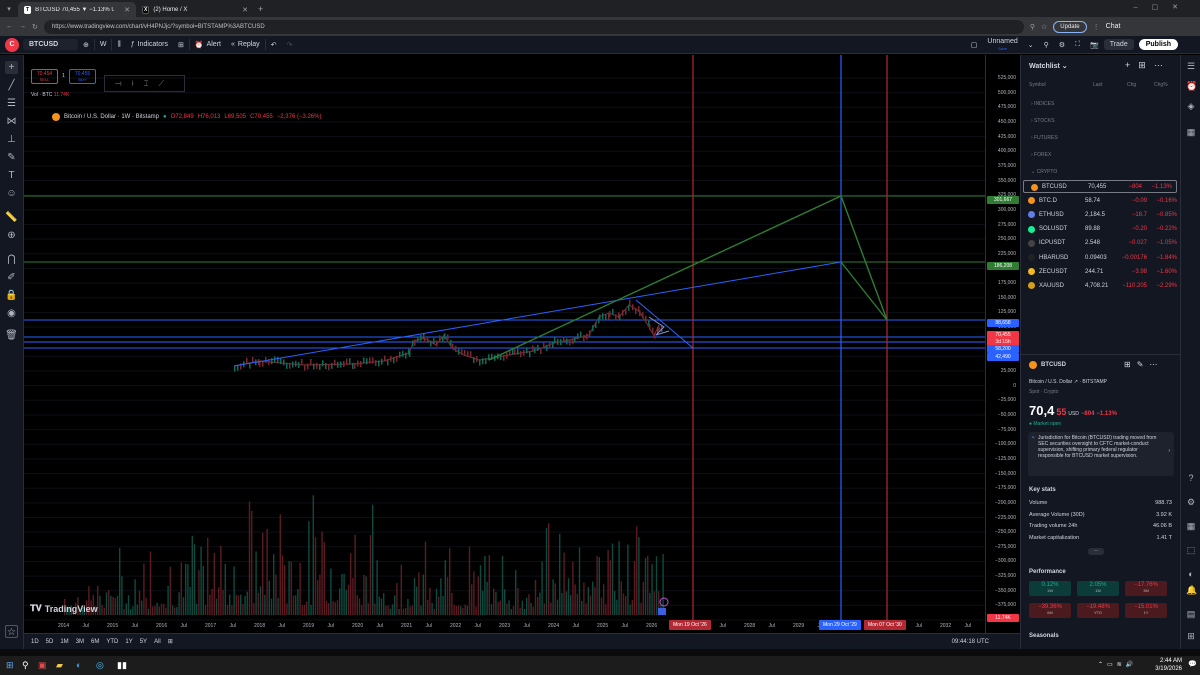  What do you see at coordinates (11, 259) in the screenshot?
I see `magnet-icon: ⋂` at bounding box center [11, 259].